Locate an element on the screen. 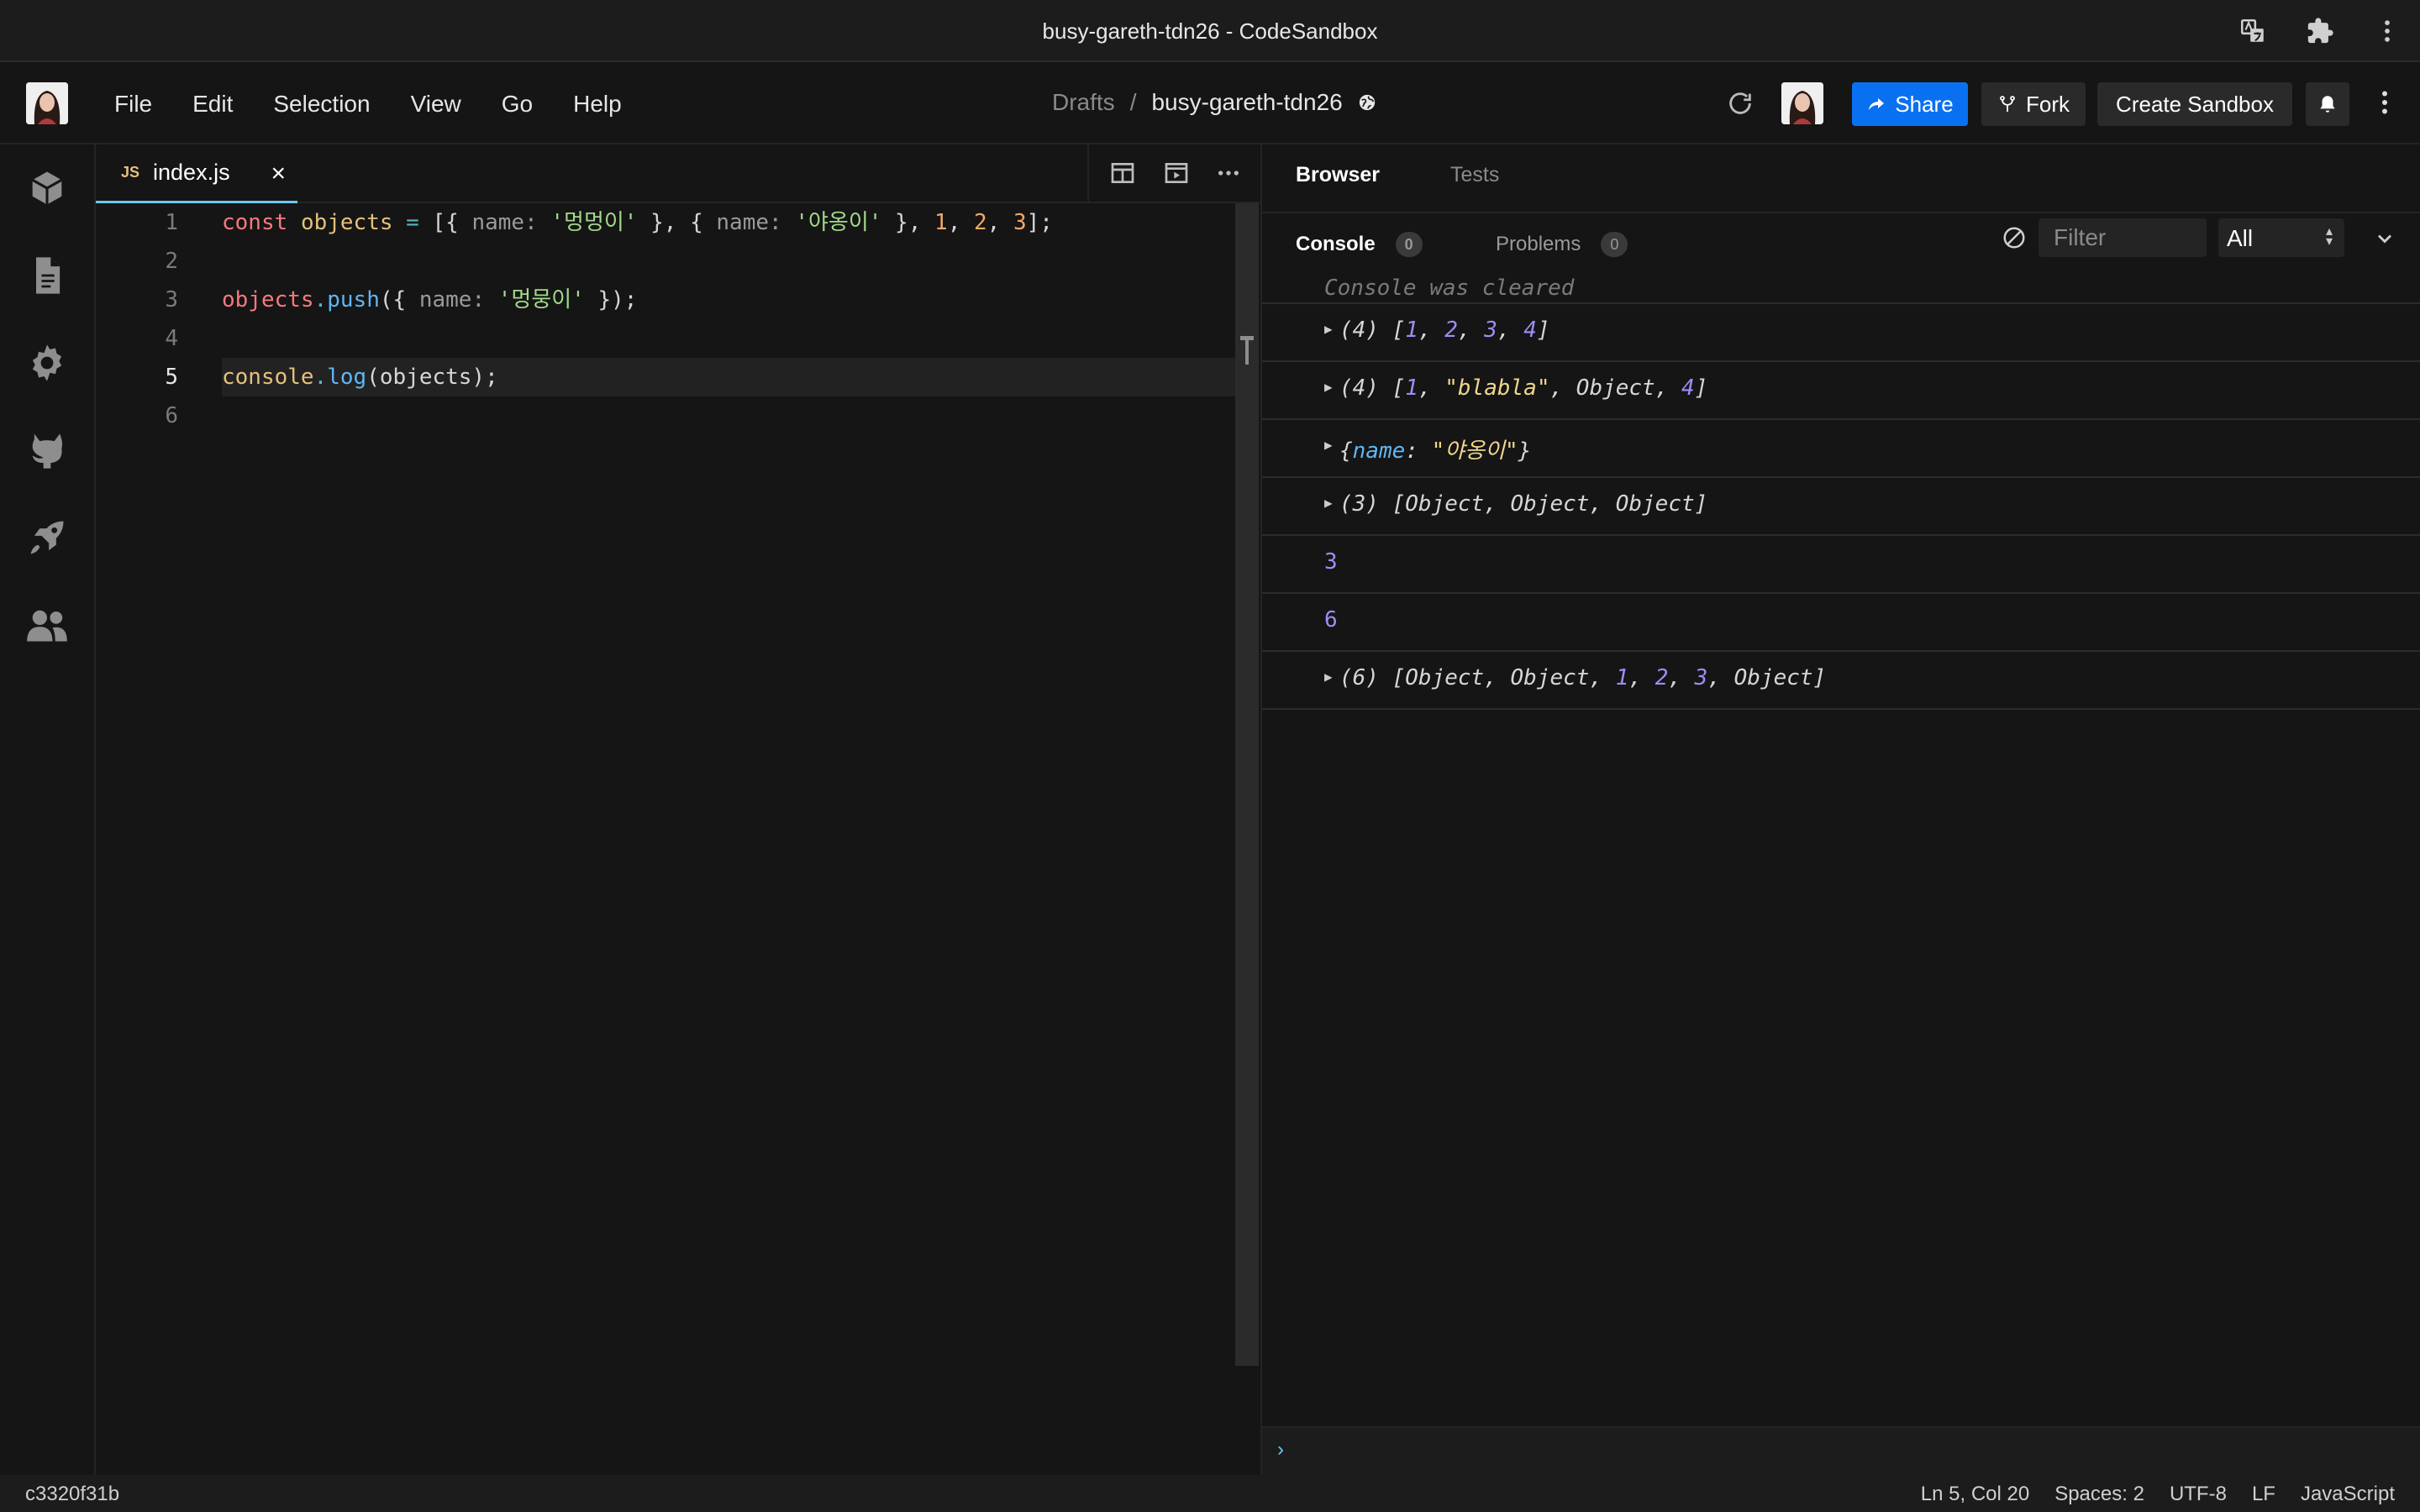 The width and height of the screenshot is (2420, 1512). cube-icon is located at coordinates (47, 188).